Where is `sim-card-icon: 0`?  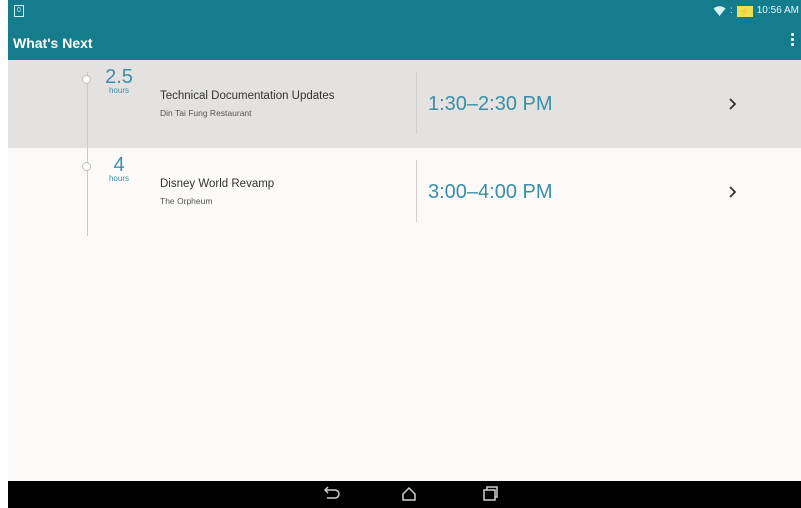 sim-card-icon: 0 is located at coordinates (19, 11).